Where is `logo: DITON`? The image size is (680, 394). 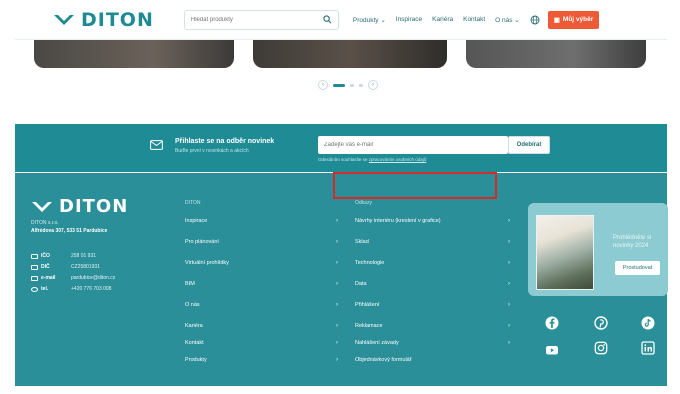
logo: DITON is located at coordinates (103, 20).